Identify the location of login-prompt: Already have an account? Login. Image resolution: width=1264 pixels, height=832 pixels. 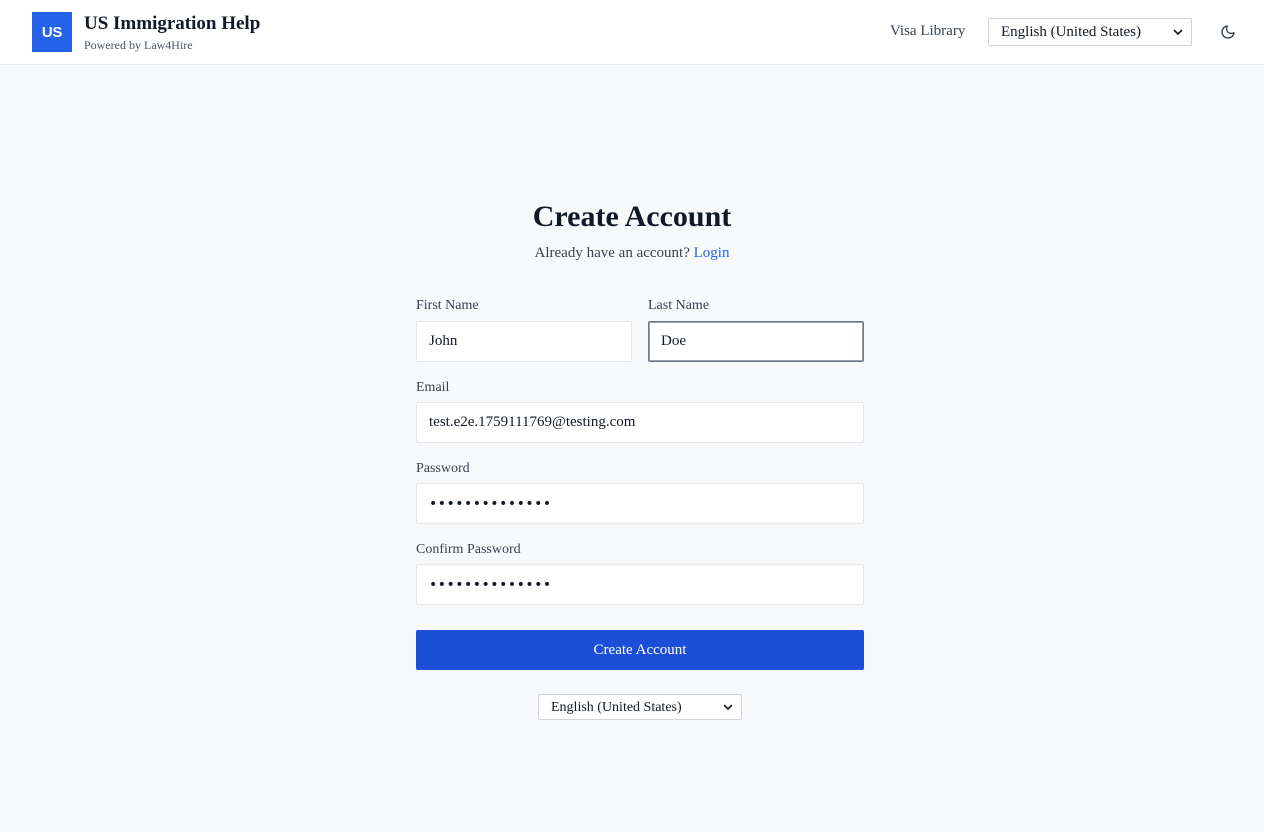
(632, 253).